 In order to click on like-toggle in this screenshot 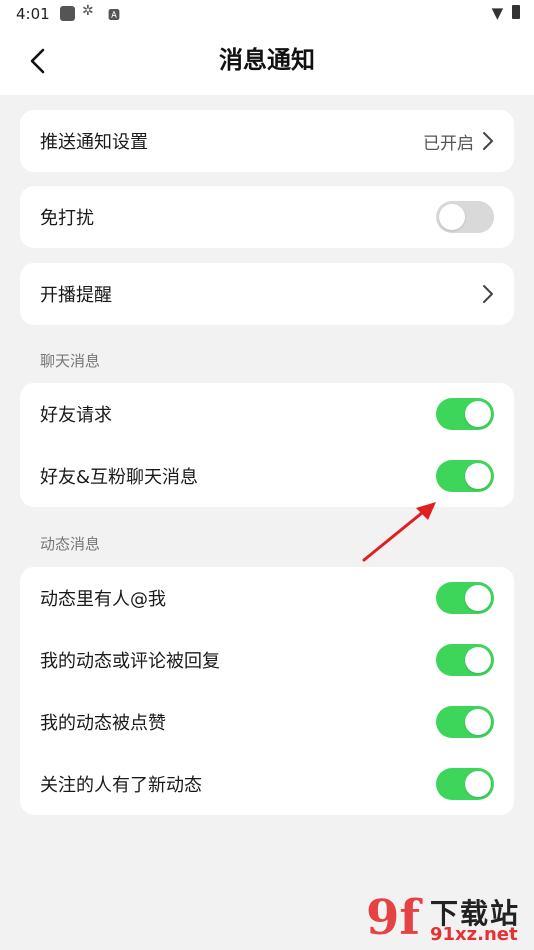, I will do `click(465, 722)`.